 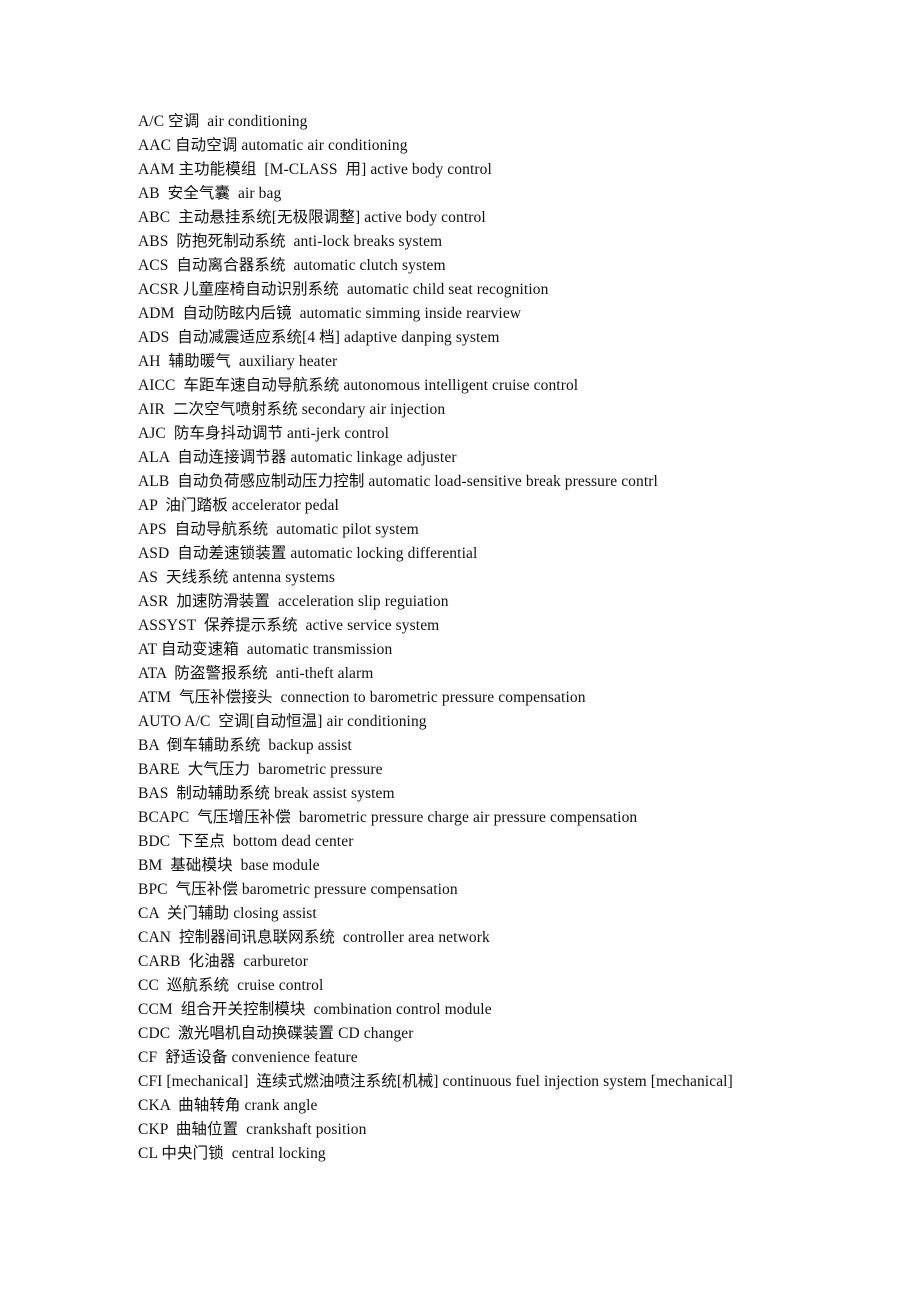 I want to click on glossary-entry: ABS 防抱死制动系统 anti-lock breaks system, so click(x=290, y=241).